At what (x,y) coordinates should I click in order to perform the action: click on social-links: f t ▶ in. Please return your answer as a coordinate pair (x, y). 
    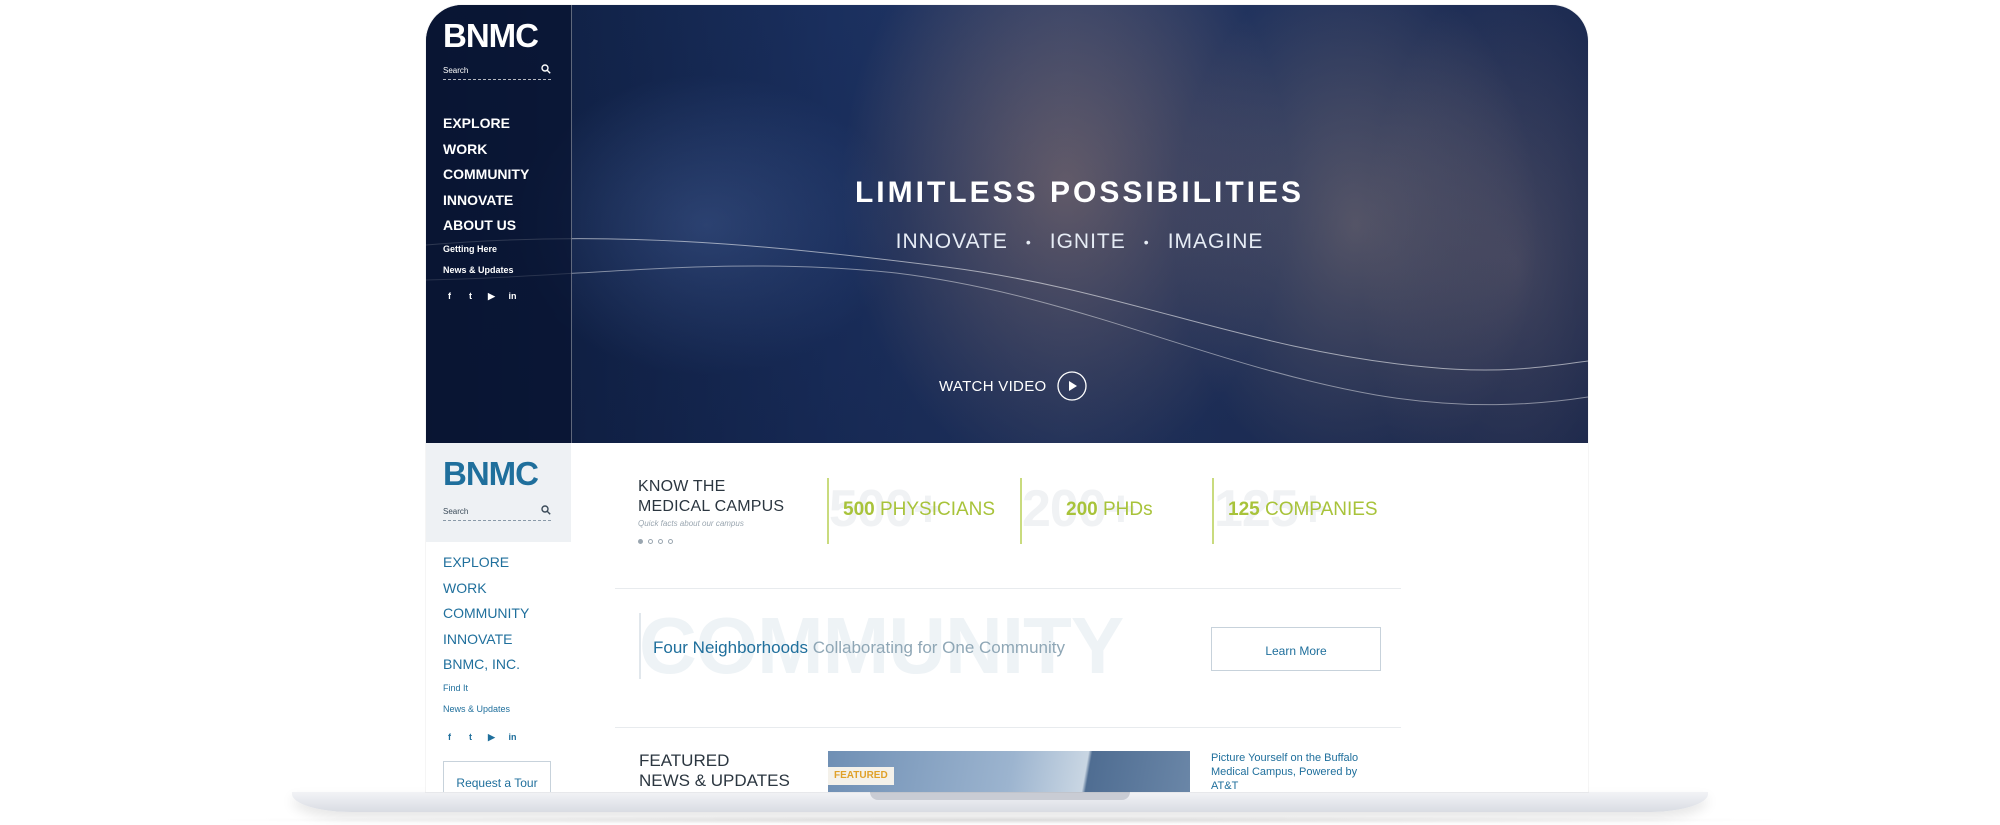
    Looking at the image, I should click on (481, 296).